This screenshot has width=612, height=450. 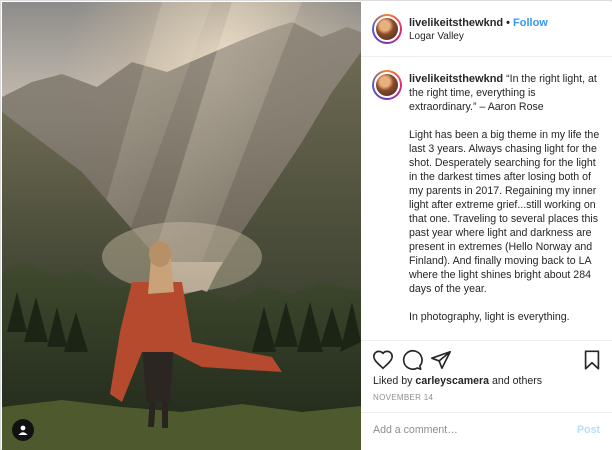 What do you see at coordinates (592, 360) in the screenshot?
I see `bookmark-icon` at bounding box center [592, 360].